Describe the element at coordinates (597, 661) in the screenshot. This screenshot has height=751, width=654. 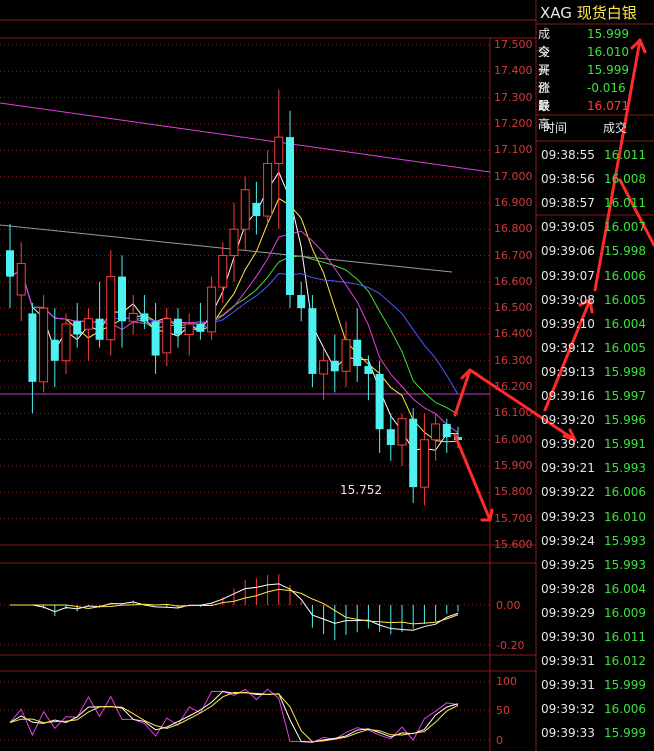
I see `tick-row: 09:39:31 16.012` at that location.